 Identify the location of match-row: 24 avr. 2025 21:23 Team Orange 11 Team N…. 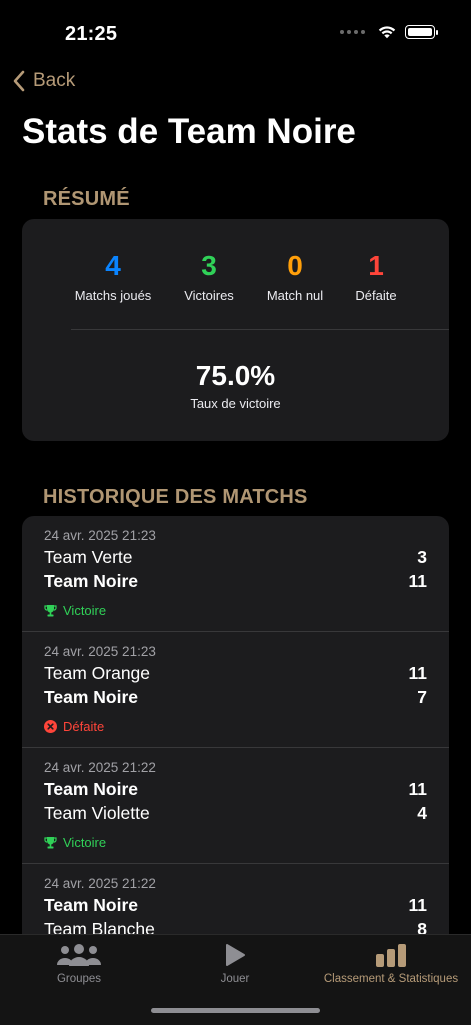
(235, 690).